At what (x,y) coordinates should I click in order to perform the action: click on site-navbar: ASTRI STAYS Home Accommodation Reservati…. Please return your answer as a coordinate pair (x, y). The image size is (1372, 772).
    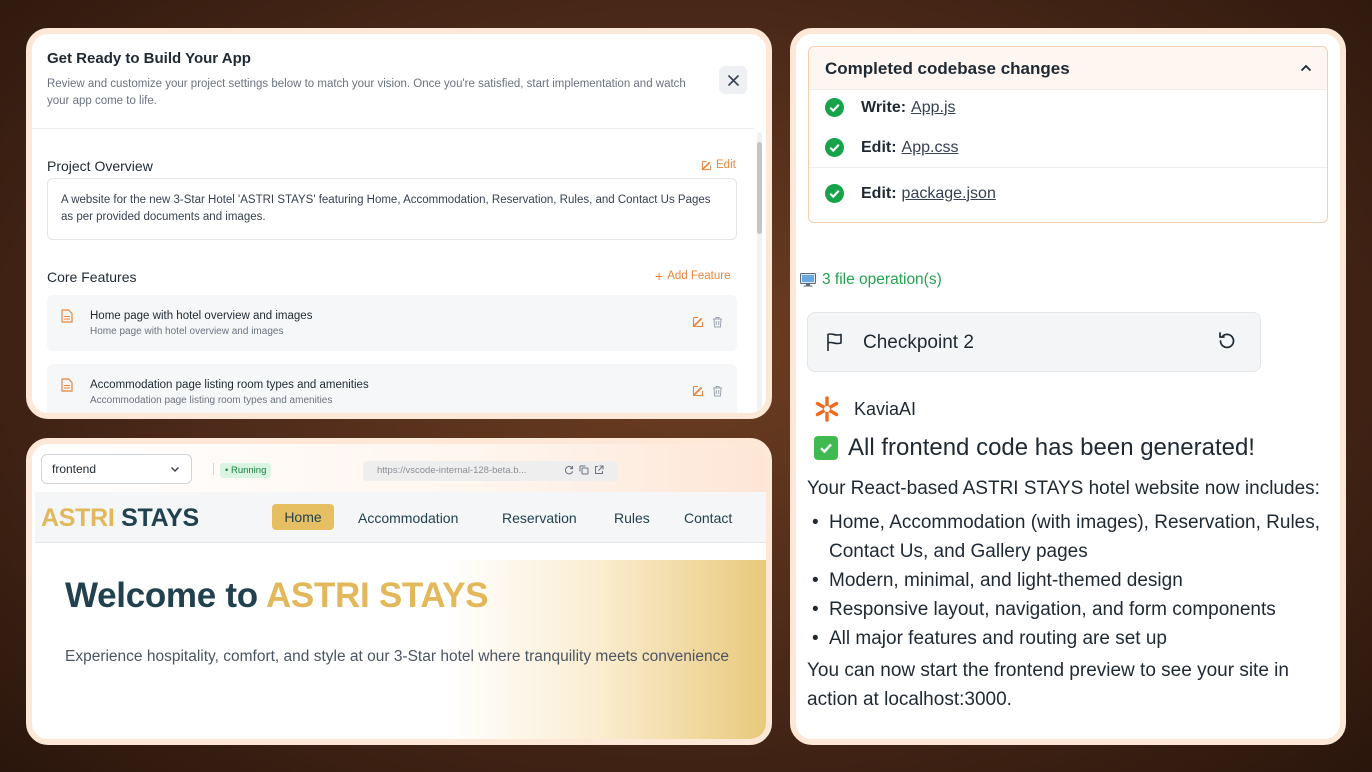
    Looking at the image, I should click on (400, 517).